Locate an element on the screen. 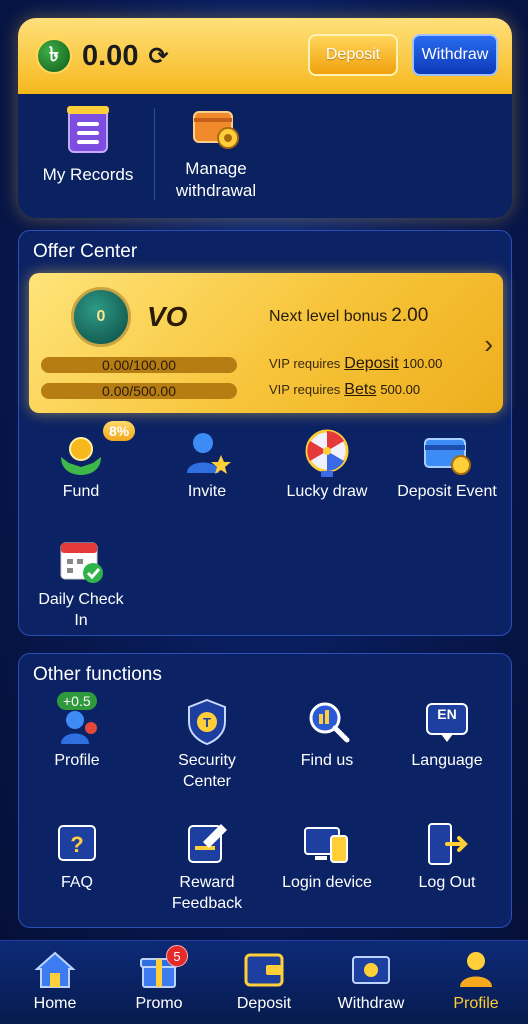 The width and height of the screenshot is (528, 1024). deposit-link: Deposit is located at coordinates (371, 363).